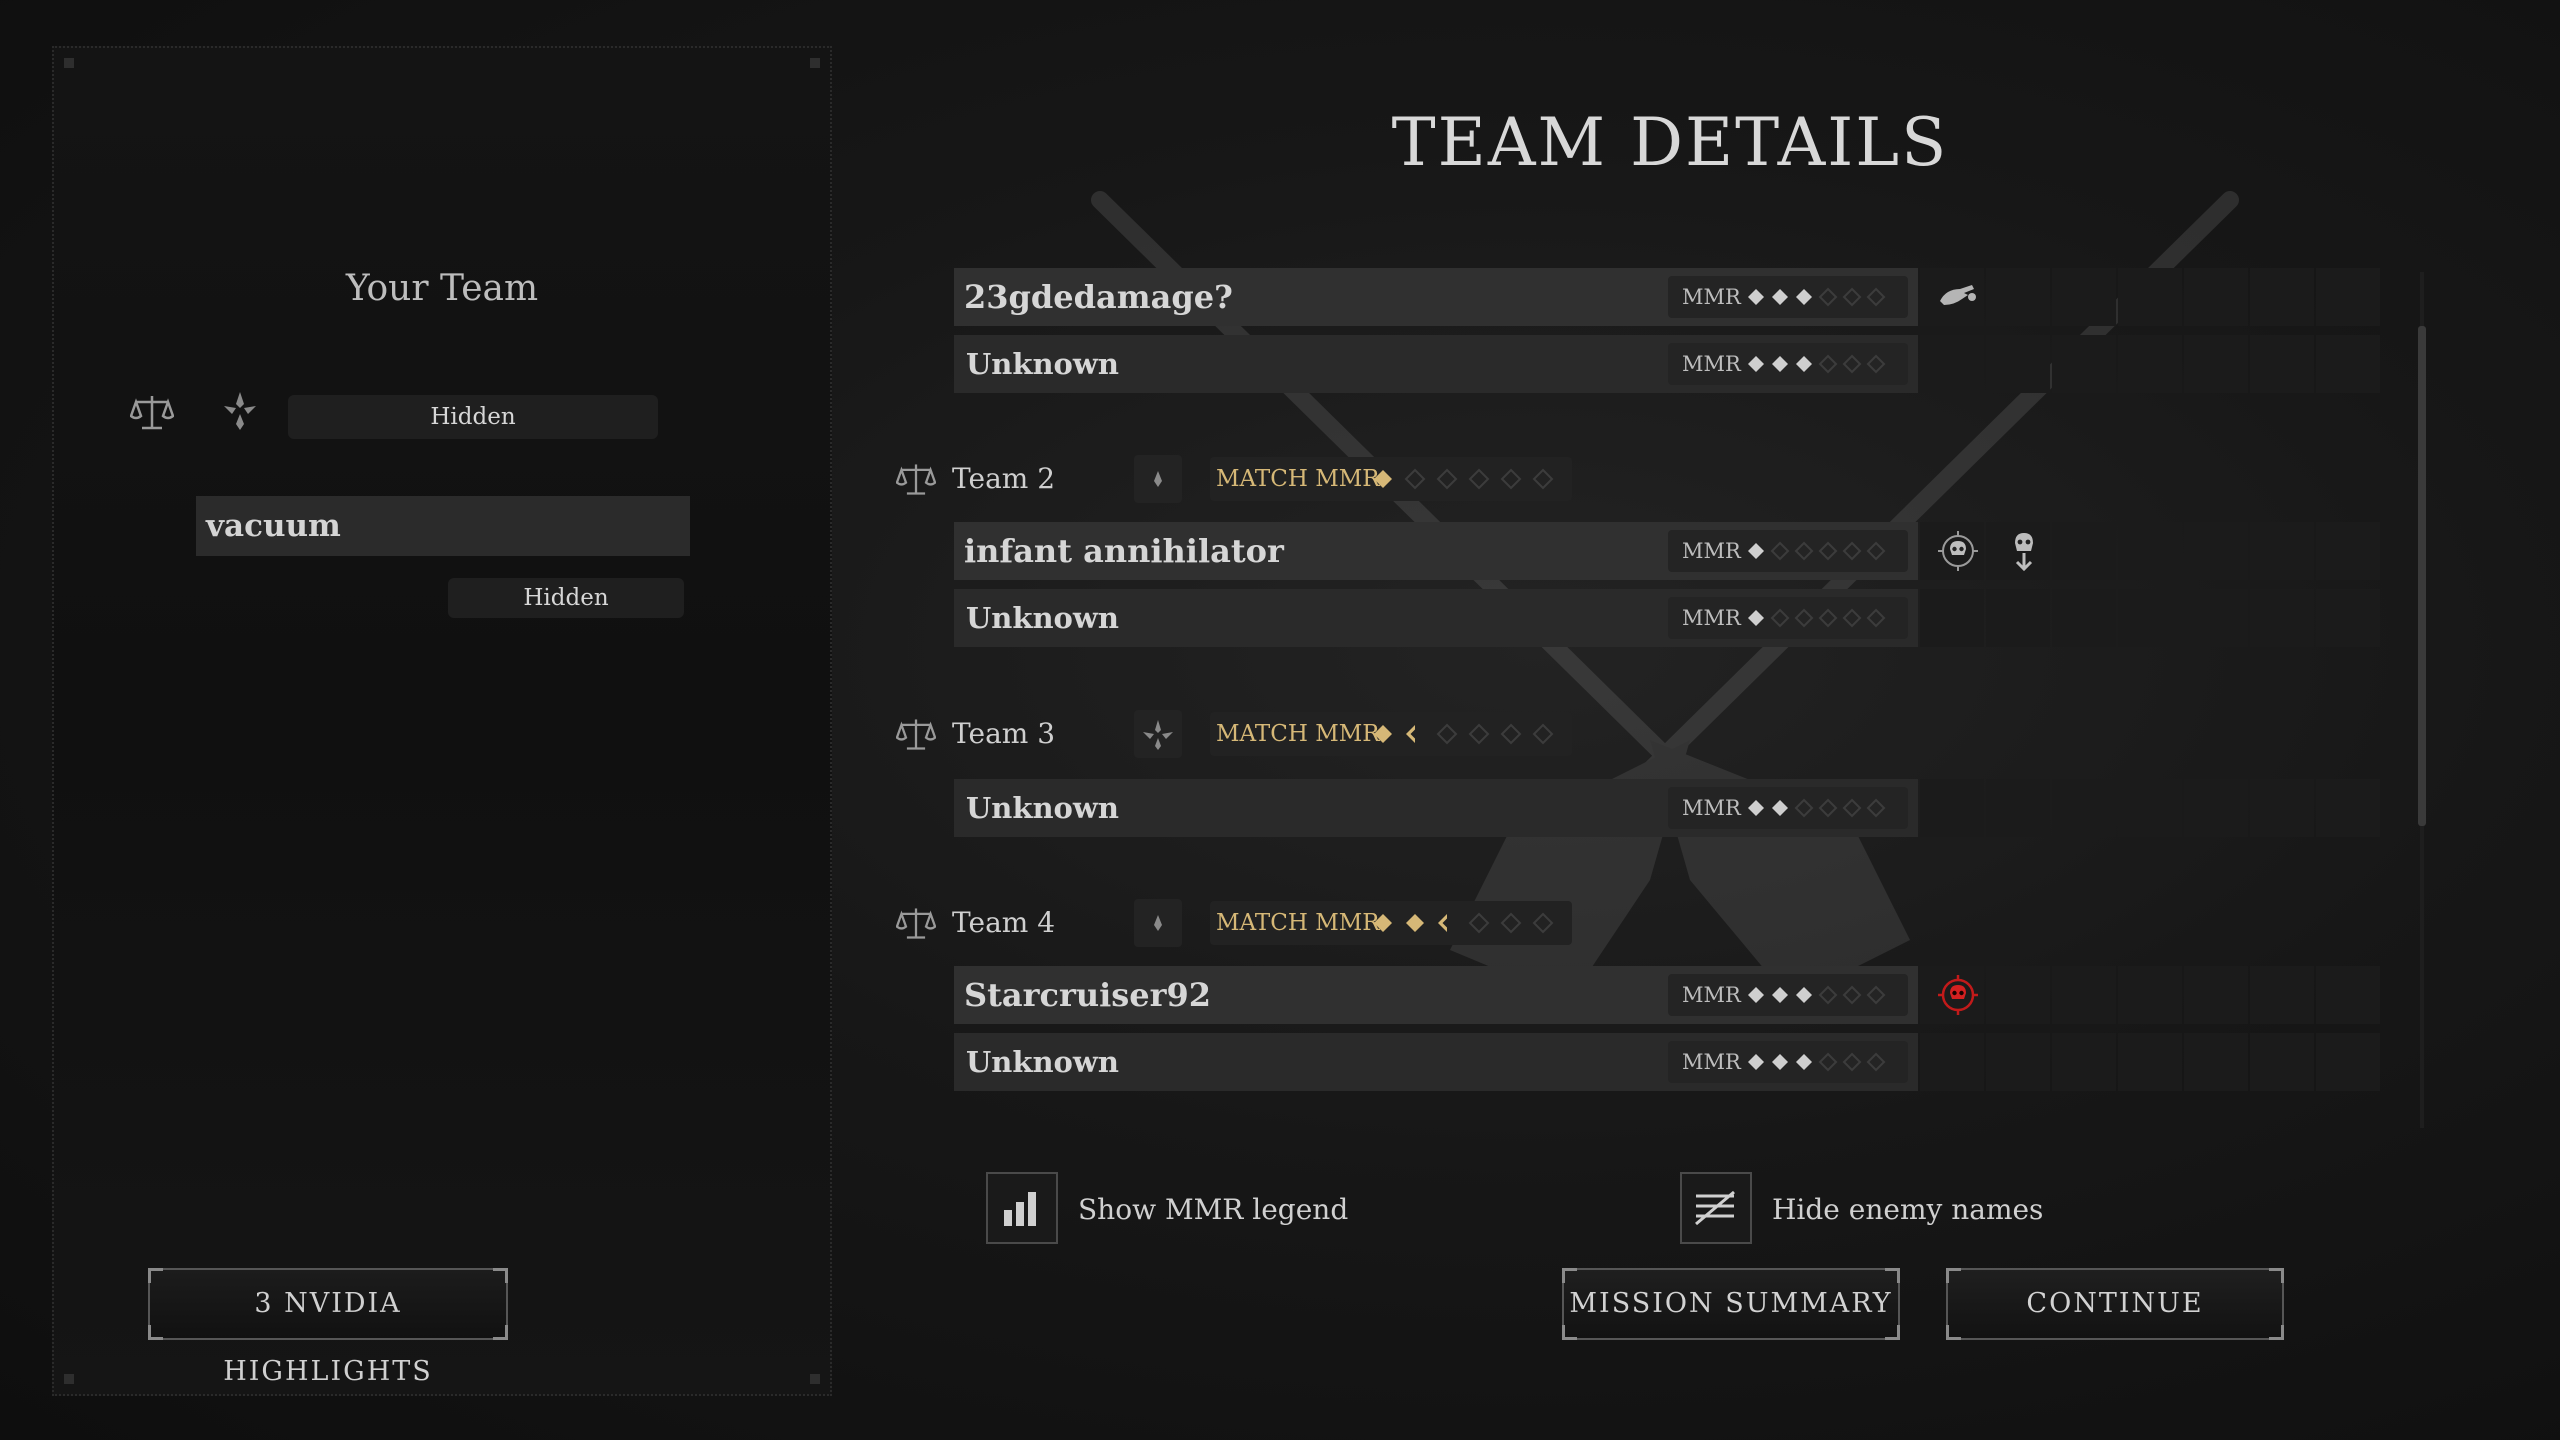  I want to click on continue-label: CONTINUE, so click(2115, 1303).